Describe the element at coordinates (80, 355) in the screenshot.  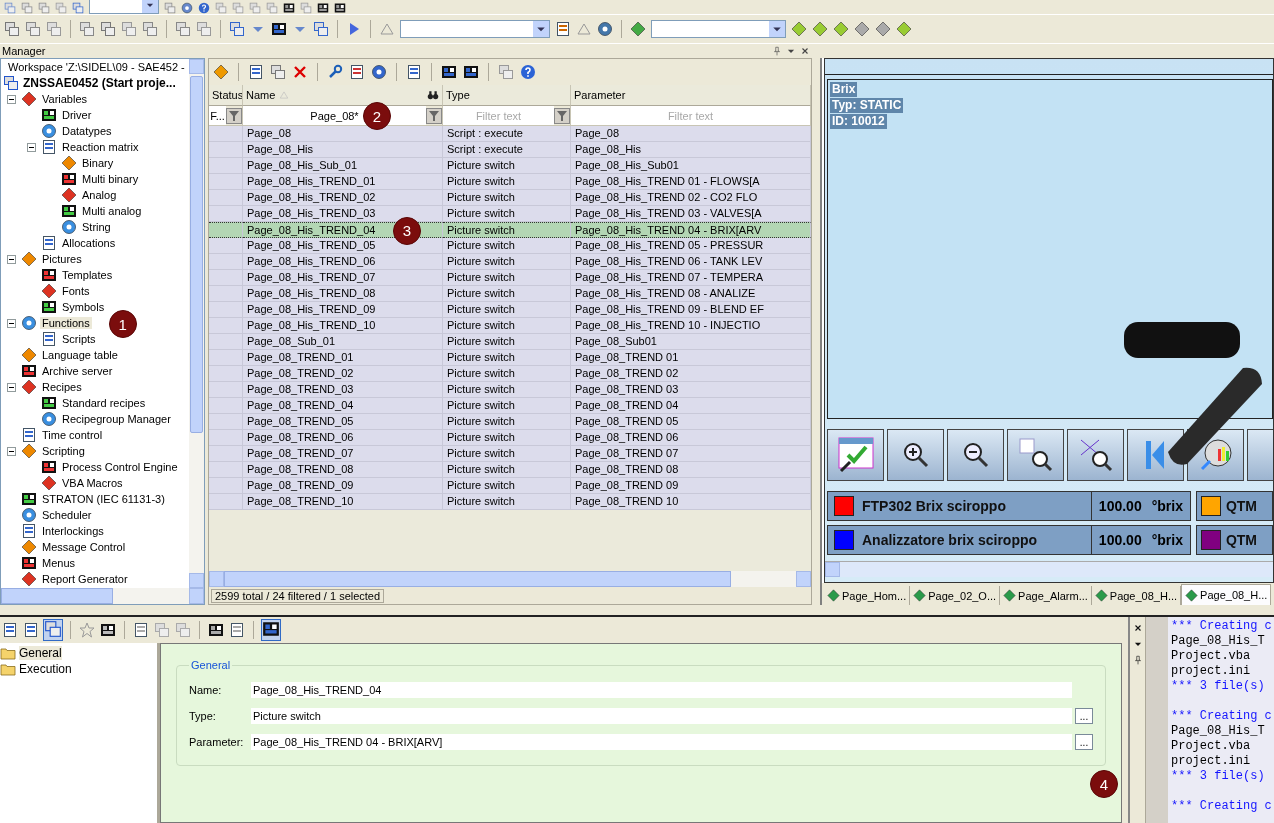
I see `tree-item: Language table` at that location.